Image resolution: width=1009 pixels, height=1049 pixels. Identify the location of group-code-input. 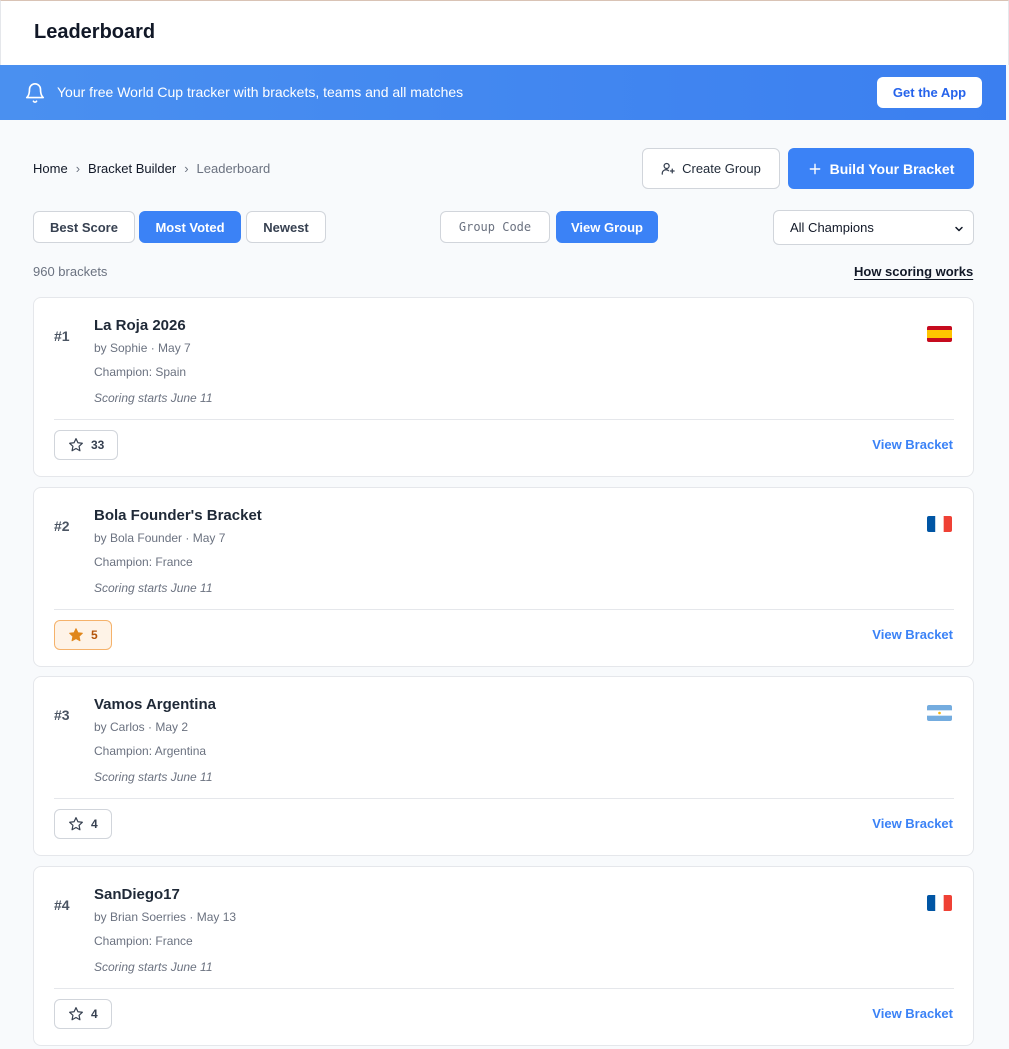
(495, 227).